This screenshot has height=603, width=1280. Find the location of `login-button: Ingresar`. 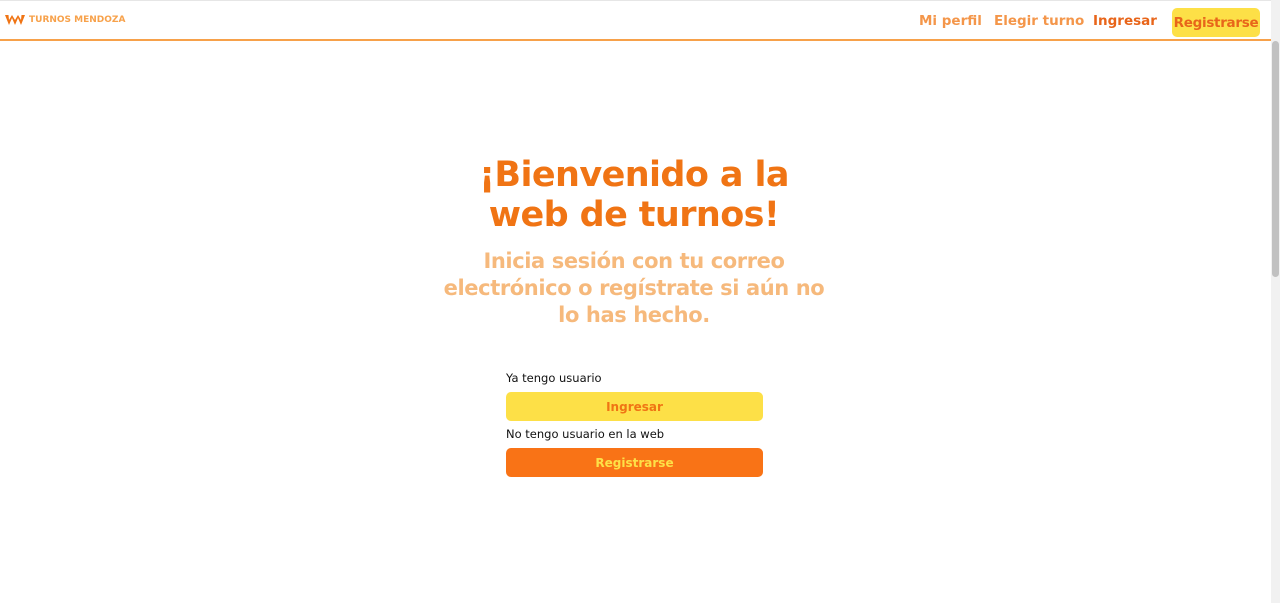

login-button: Ingresar is located at coordinates (634, 406).